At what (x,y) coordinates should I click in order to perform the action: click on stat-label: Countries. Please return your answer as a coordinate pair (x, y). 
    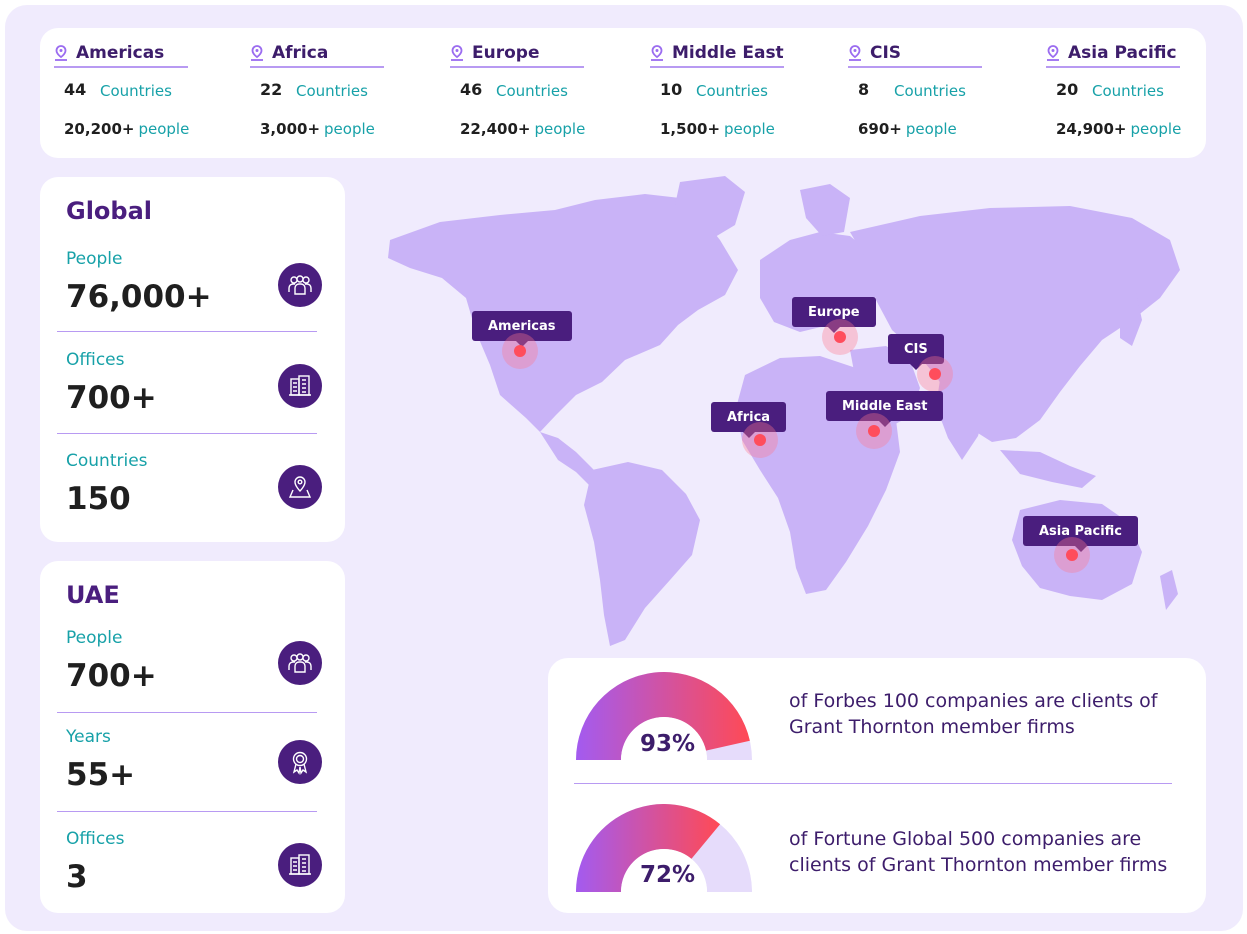
    Looking at the image, I should click on (107, 461).